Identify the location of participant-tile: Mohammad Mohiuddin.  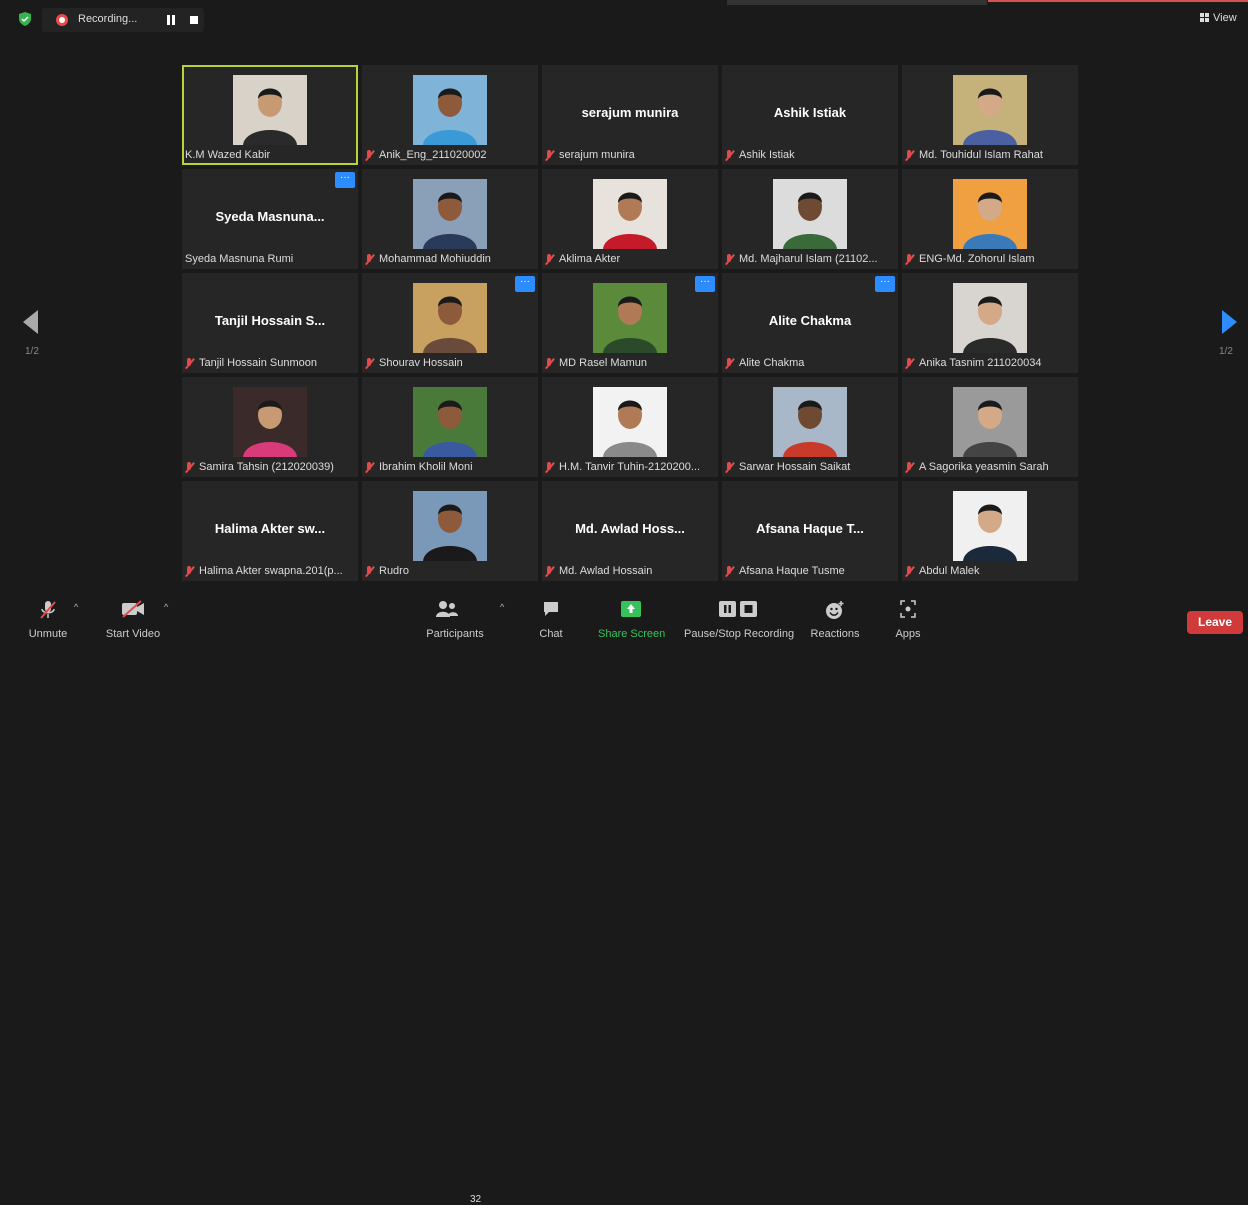
(450, 219).